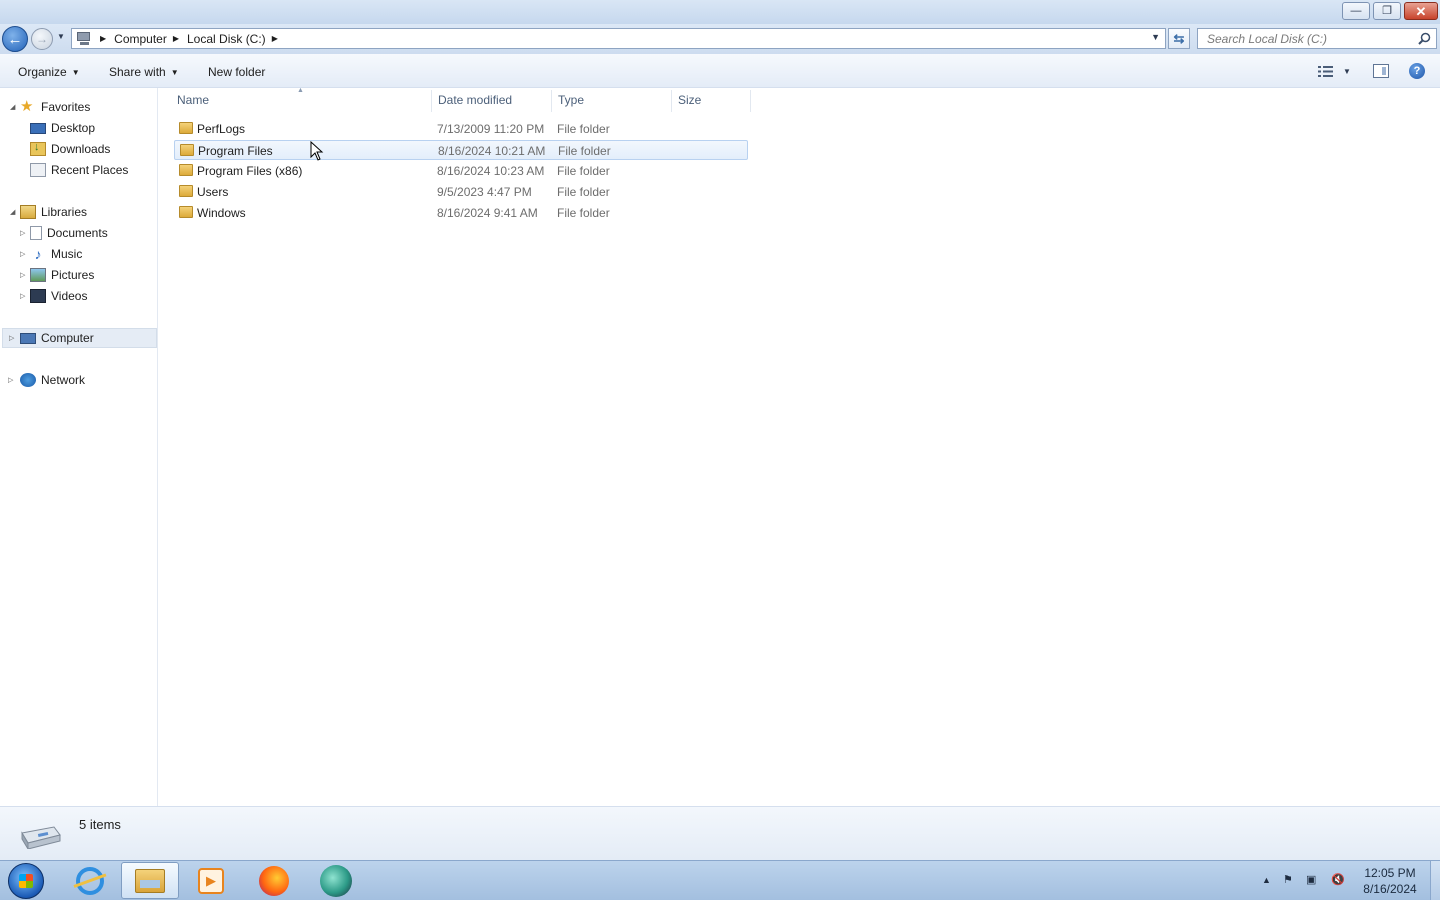 This screenshot has height=900, width=1440. What do you see at coordinates (85, 254) in the screenshot?
I see `nav-music: ▷ ♪ Music` at bounding box center [85, 254].